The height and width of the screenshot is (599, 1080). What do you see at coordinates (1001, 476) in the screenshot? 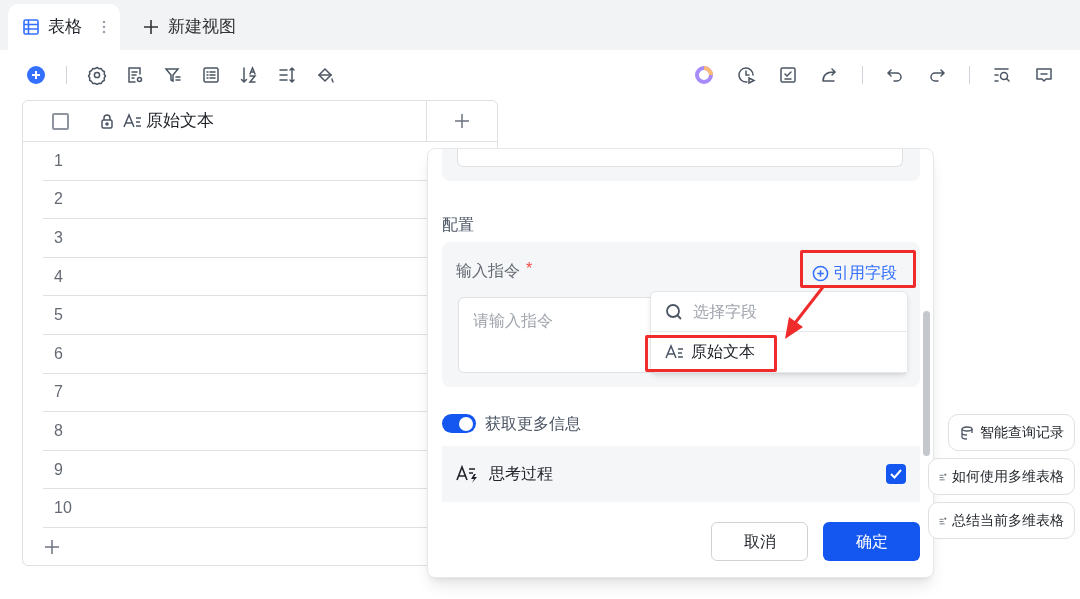
I see `suggestion-chip: 如何使用多维表格` at bounding box center [1001, 476].